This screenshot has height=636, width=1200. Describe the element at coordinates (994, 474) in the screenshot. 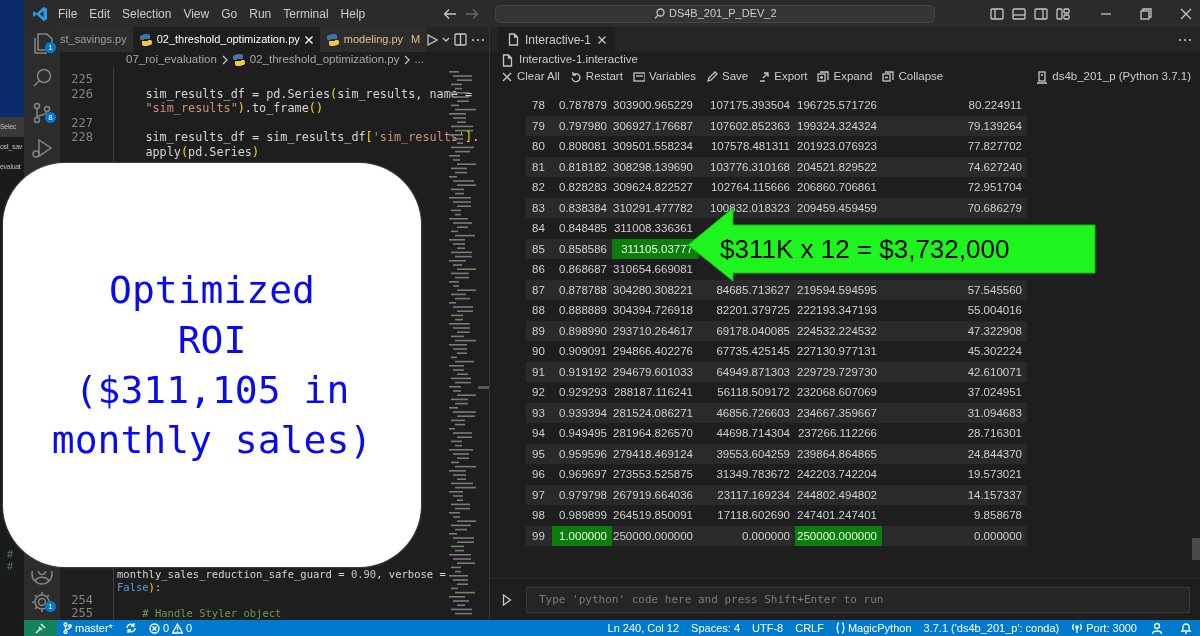

I see `table-cell-text: 19.573021` at that location.